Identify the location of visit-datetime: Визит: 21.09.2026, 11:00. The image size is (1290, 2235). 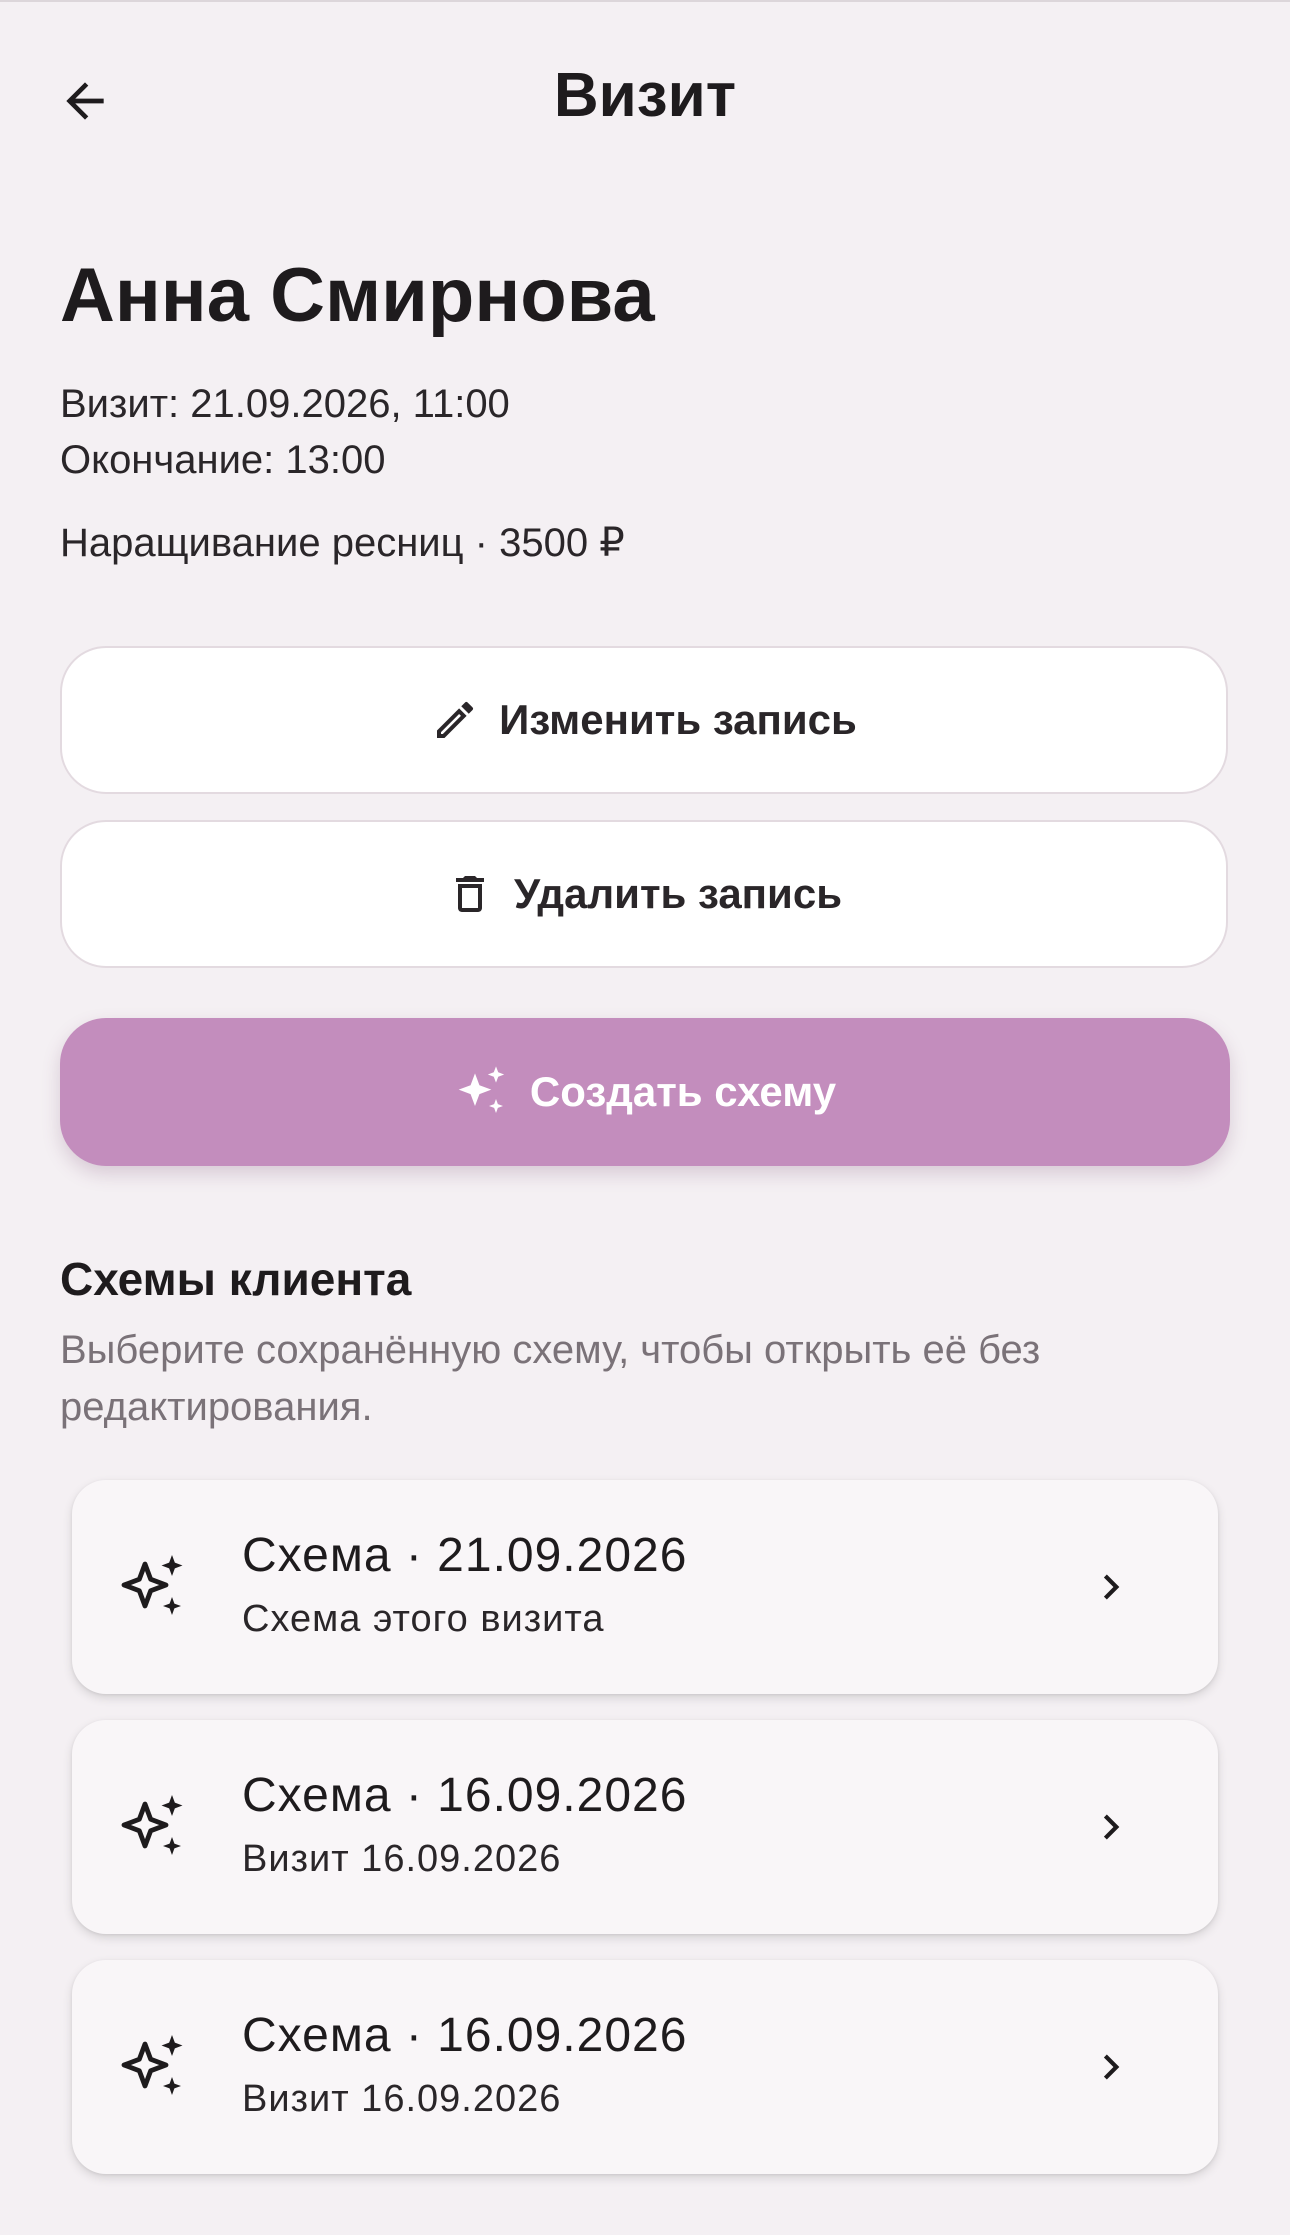
(285, 404).